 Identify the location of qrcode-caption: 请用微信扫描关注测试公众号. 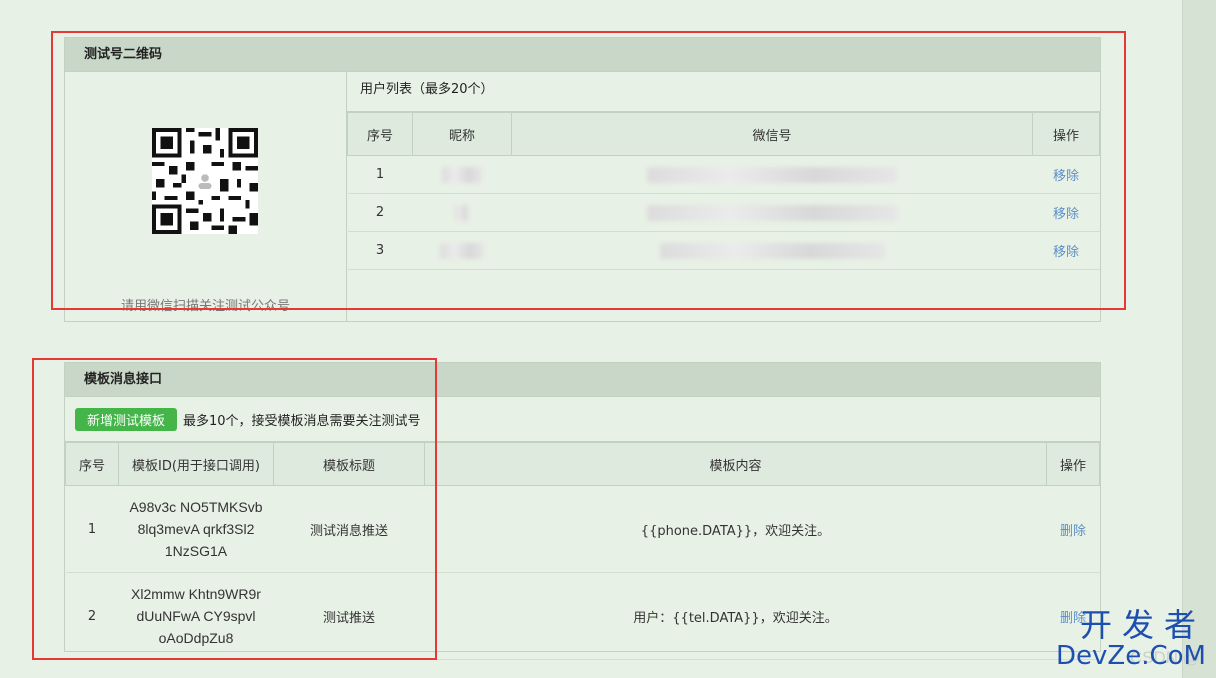
(205, 306).